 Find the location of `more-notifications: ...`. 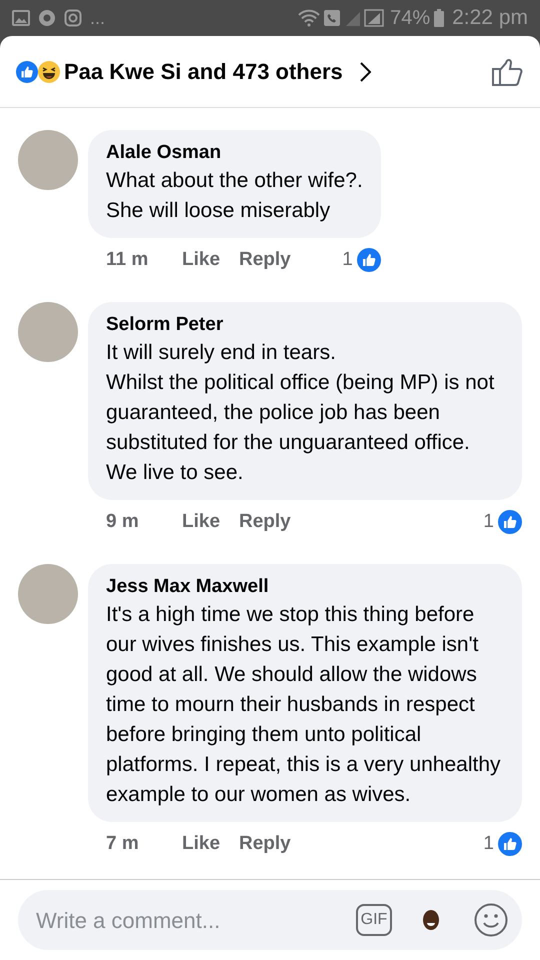

more-notifications: ... is located at coordinates (98, 18).